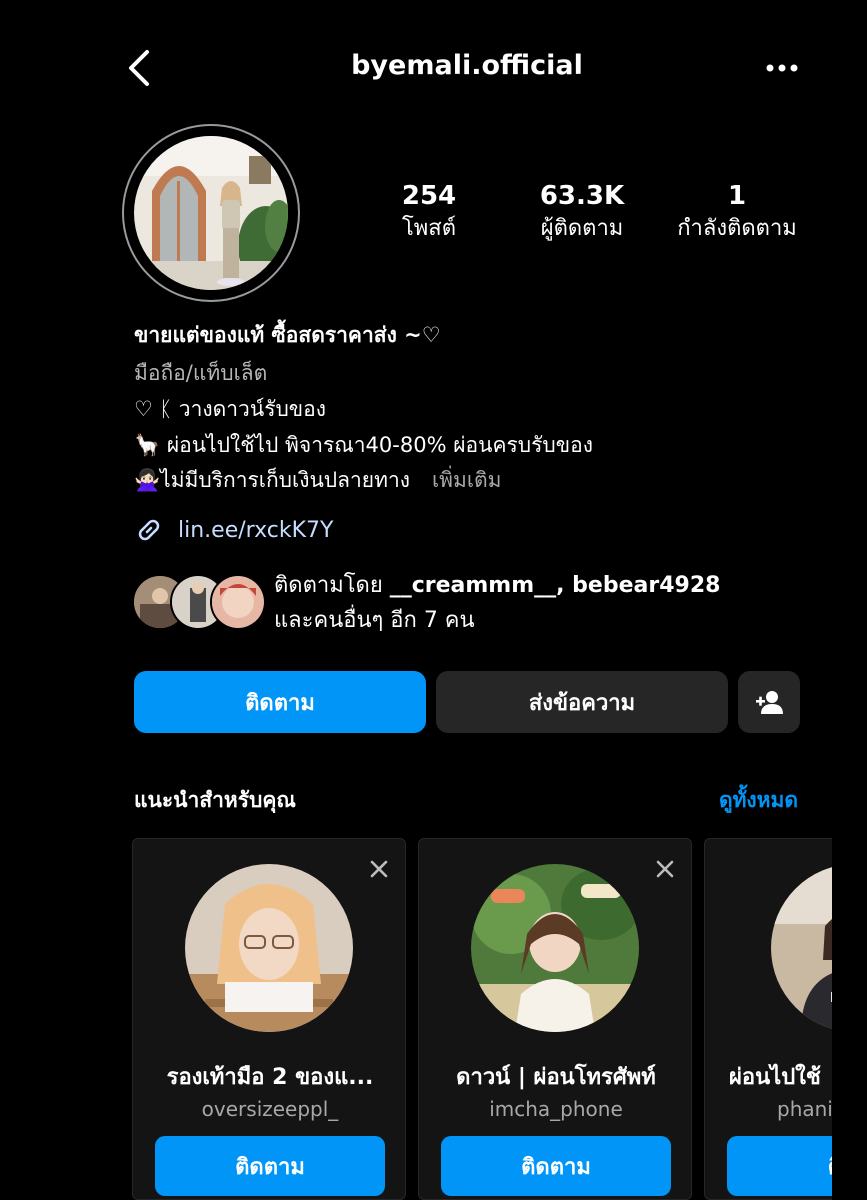 The width and height of the screenshot is (867, 1200). What do you see at coordinates (467, 65) in the screenshot?
I see `profile-username-title: byemali.official` at bounding box center [467, 65].